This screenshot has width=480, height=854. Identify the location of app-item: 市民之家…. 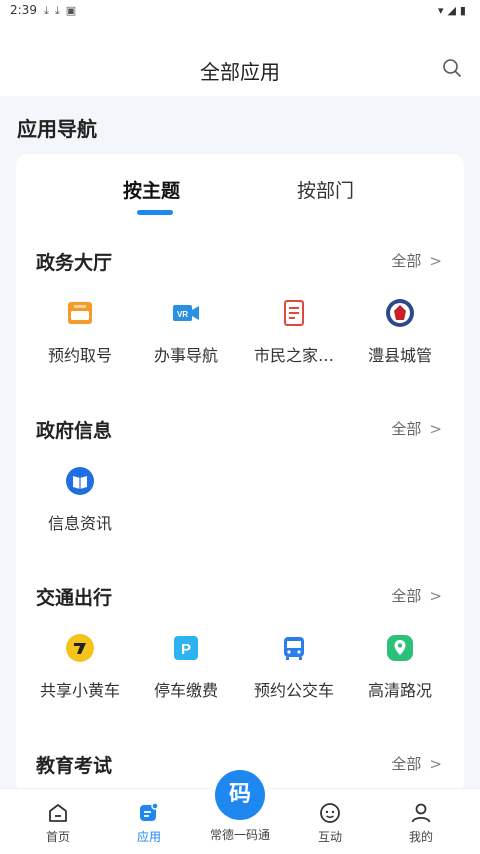
(294, 332).